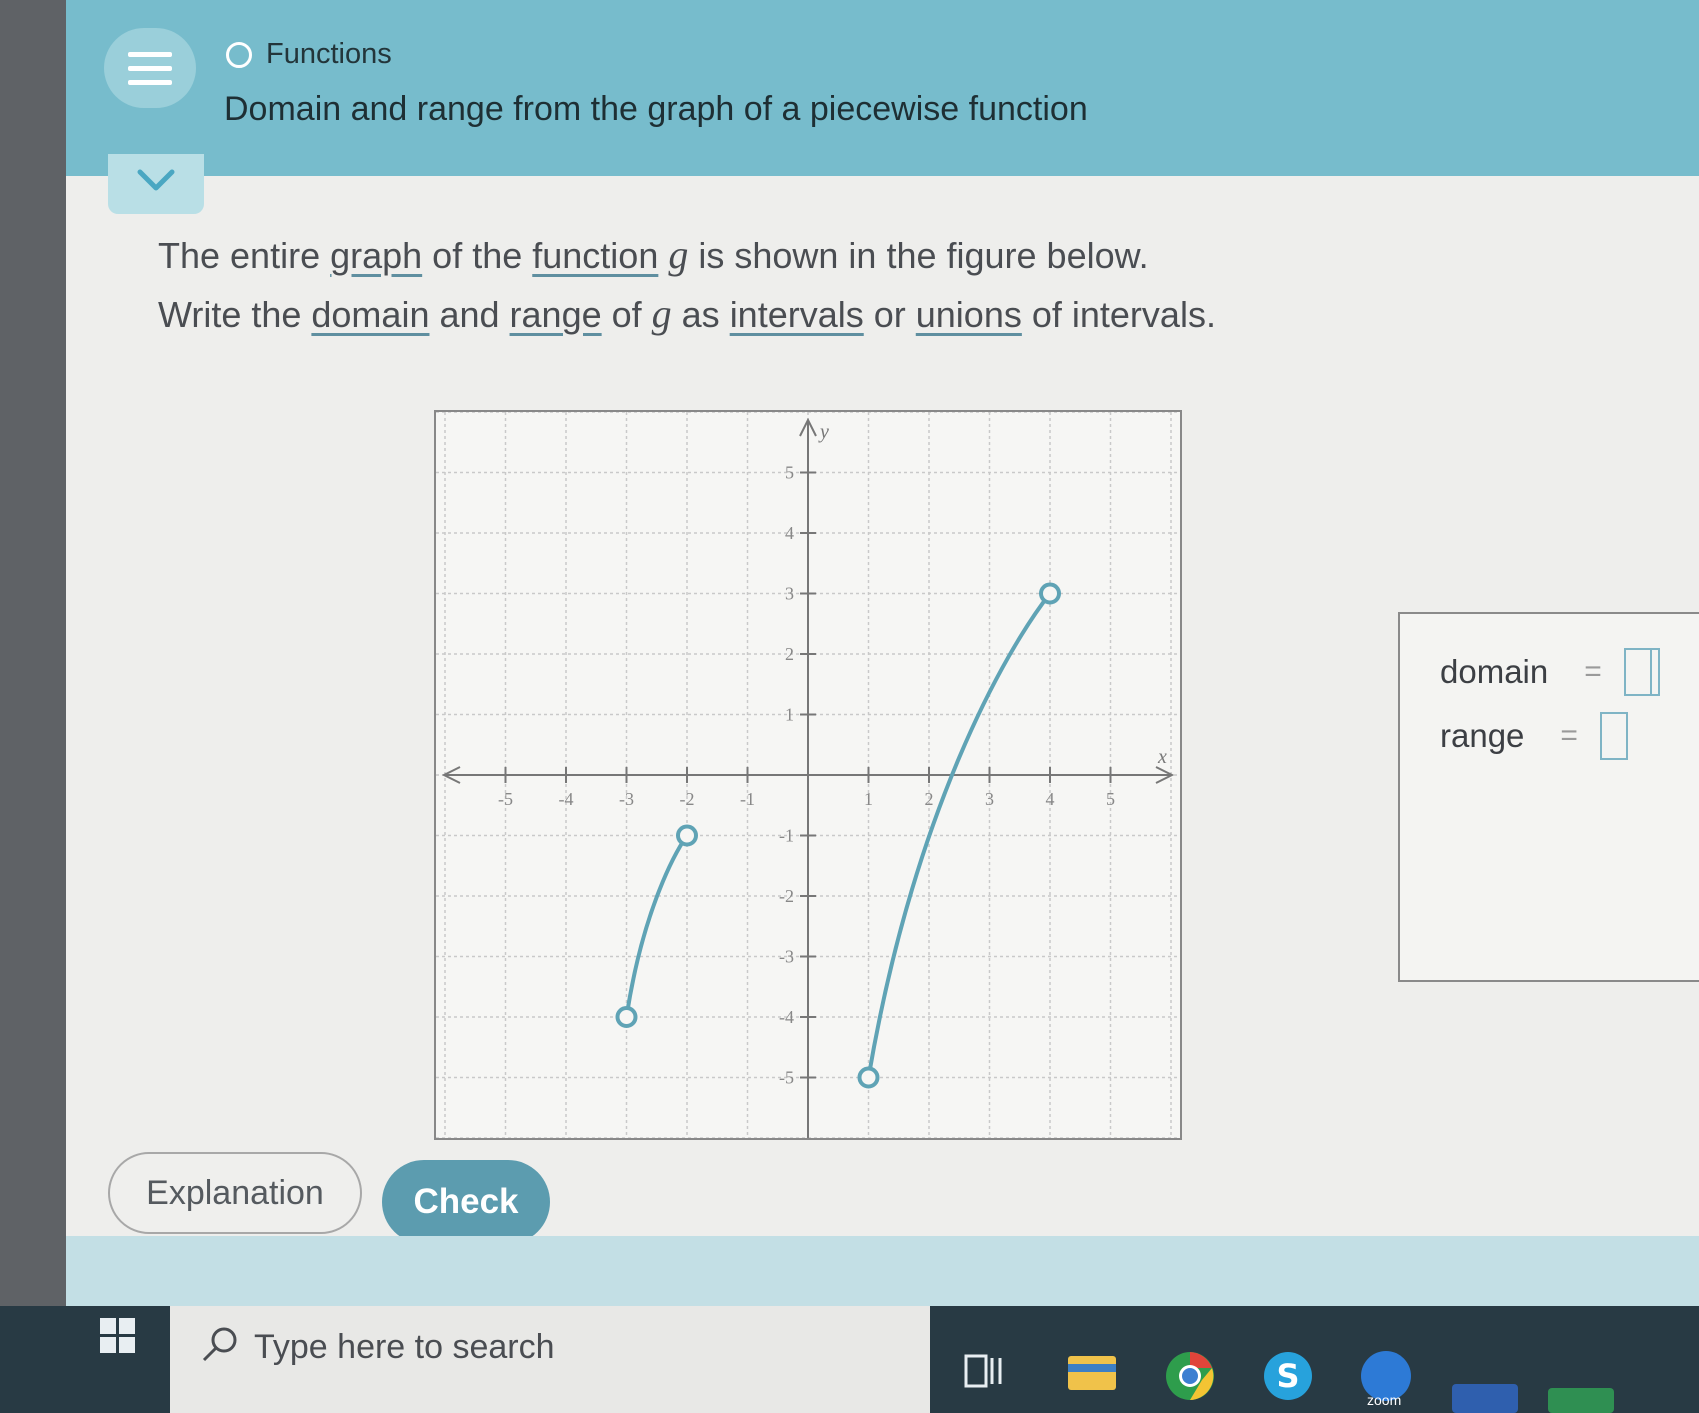  Describe the element at coordinates (239, 54) in the screenshot. I see `progress-ring-icon` at that location.